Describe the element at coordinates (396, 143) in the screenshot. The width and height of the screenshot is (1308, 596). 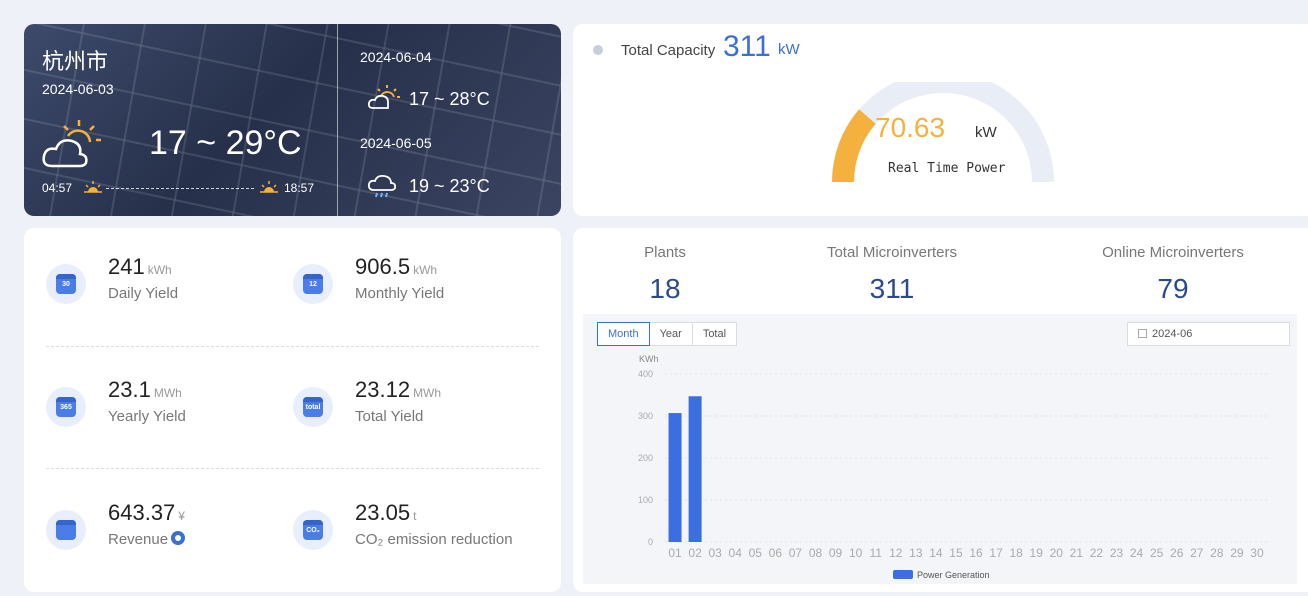
I see `forecast-date-2: 2024-06-05` at that location.